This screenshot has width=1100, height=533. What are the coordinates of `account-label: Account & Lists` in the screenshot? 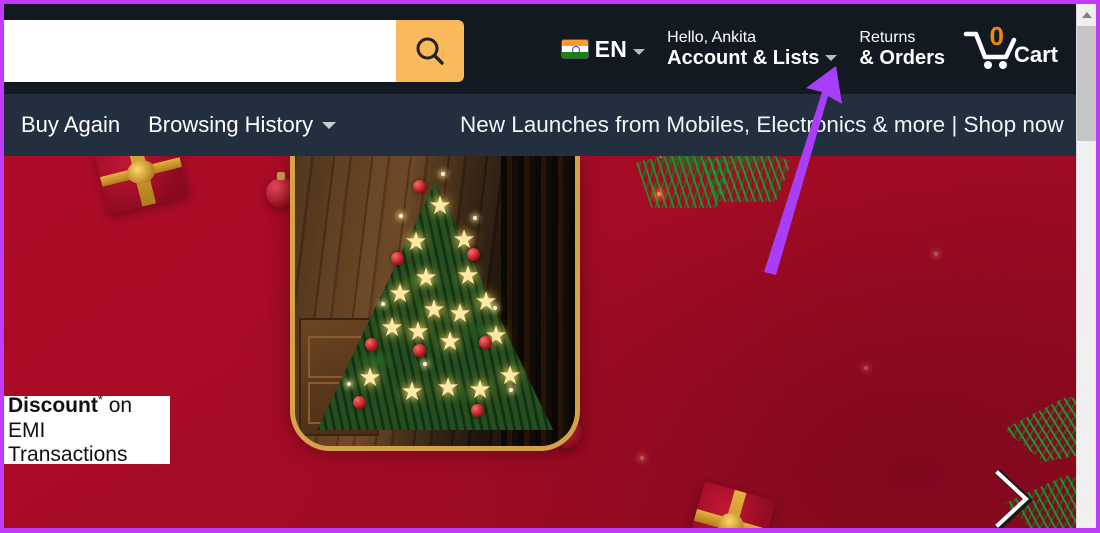 It's located at (743, 57).